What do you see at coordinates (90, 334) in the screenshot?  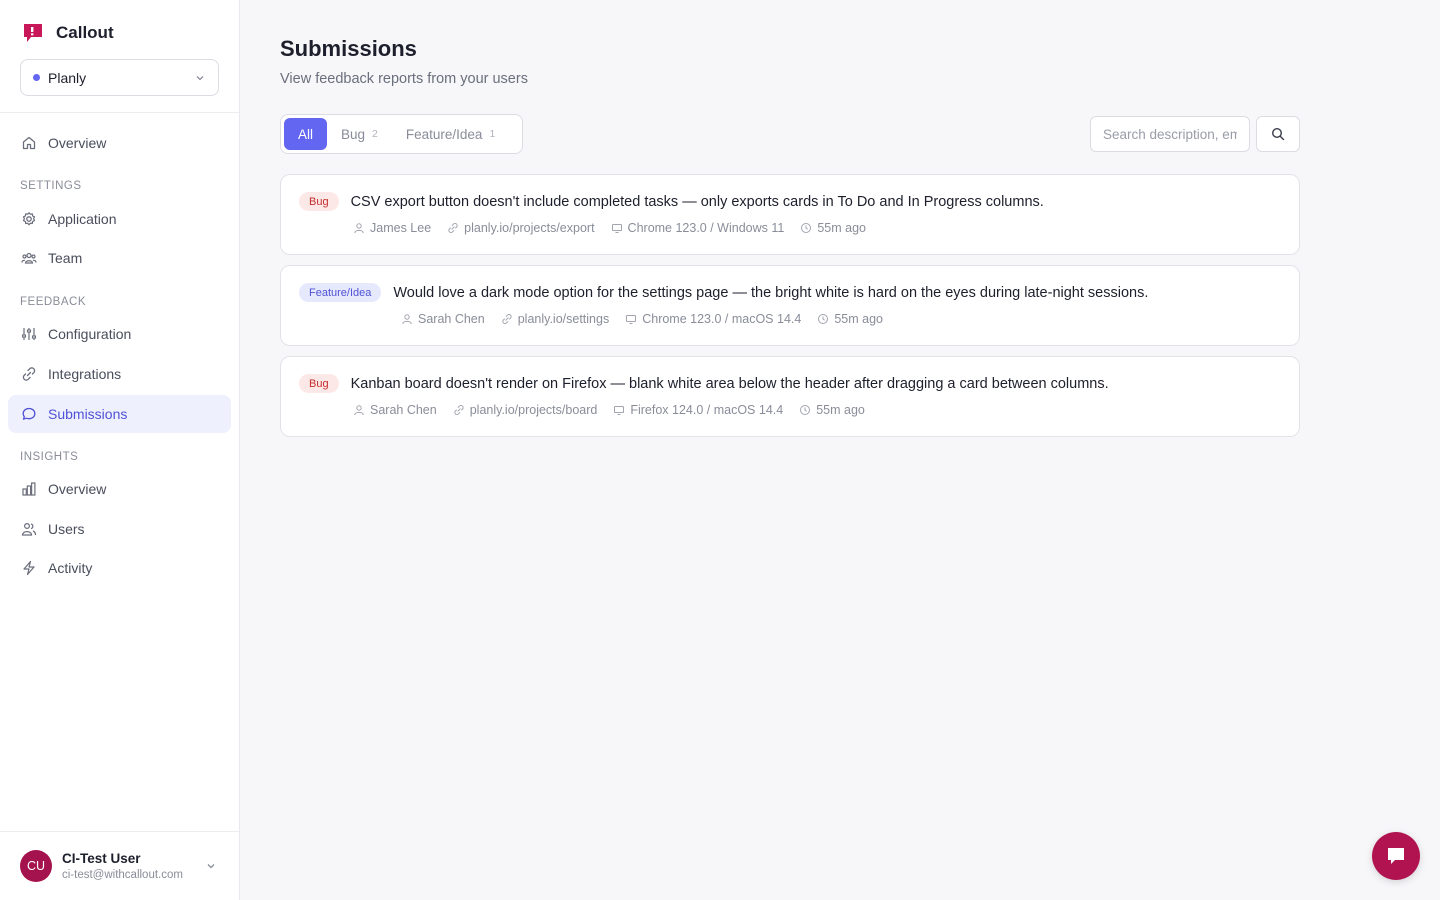 I see `sidebar-item-label: Configuration` at bounding box center [90, 334].